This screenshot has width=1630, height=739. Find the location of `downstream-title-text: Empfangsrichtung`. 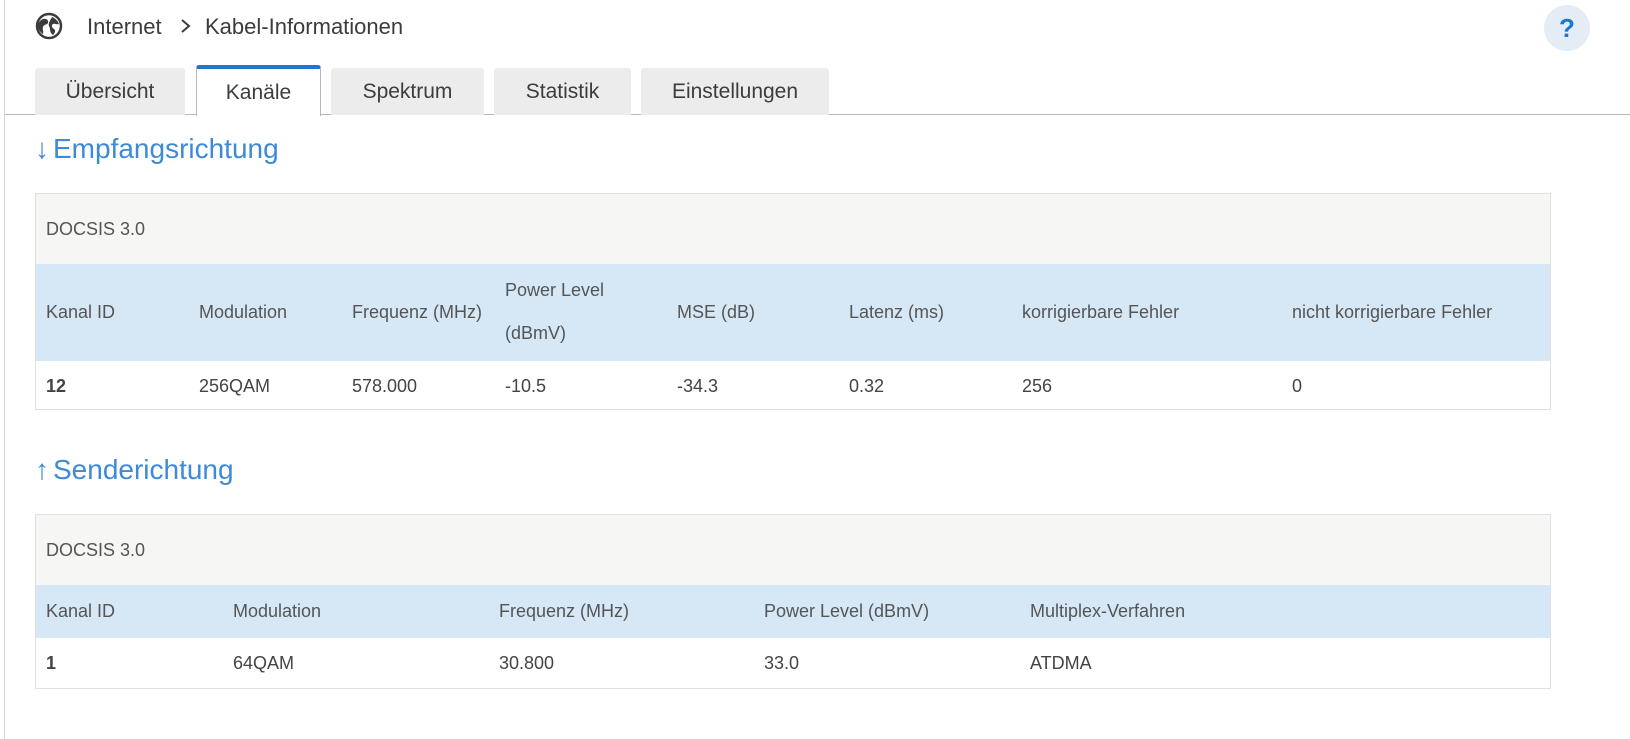

downstream-title-text: Empfangsrichtung is located at coordinates (166, 148).